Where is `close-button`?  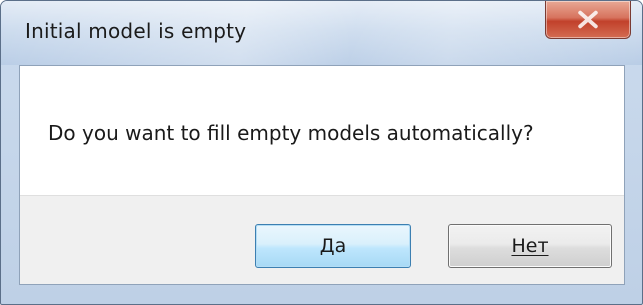 close-button is located at coordinates (588, 20).